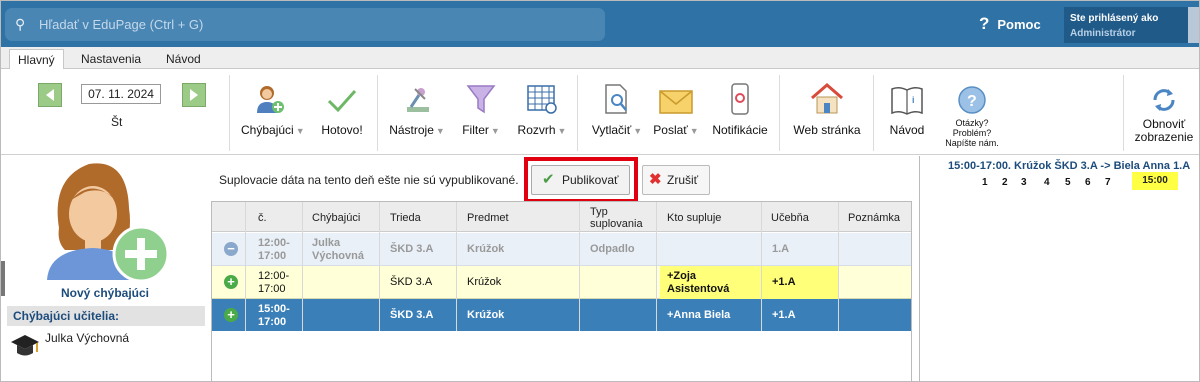 This screenshot has height=382, width=1200. What do you see at coordinates (694, 218) in the screenshot?
I see `col-header: Kto supluje` at bounding box center [694, 218].